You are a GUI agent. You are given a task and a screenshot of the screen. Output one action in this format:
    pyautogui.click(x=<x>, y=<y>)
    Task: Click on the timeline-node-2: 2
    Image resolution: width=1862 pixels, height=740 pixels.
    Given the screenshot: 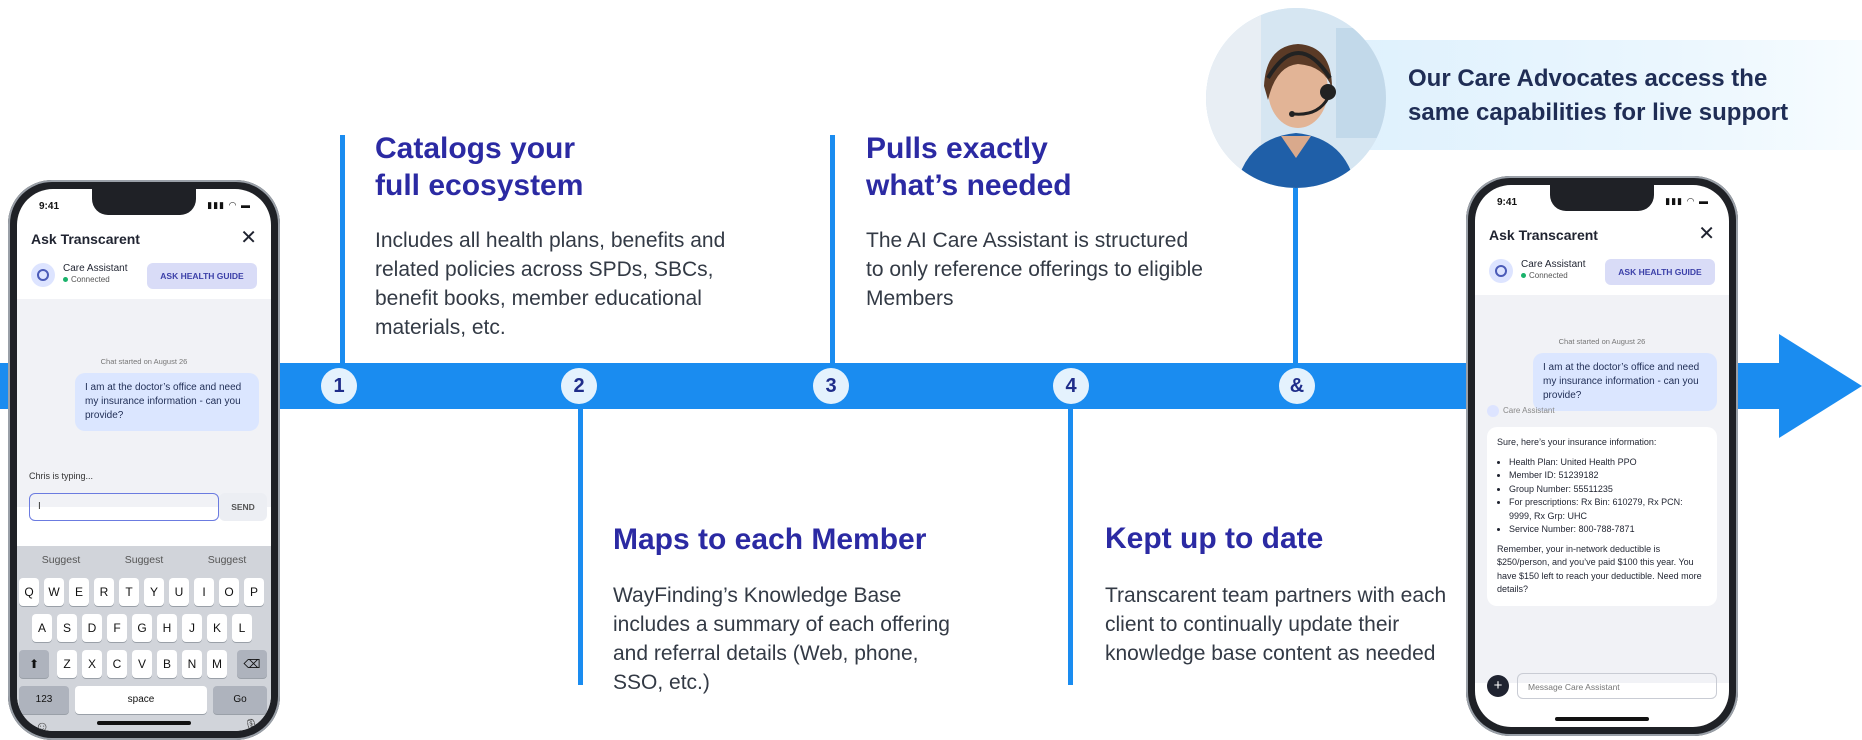 What is the action you would take?
    pyautogui.click(x=579, y=386)
    